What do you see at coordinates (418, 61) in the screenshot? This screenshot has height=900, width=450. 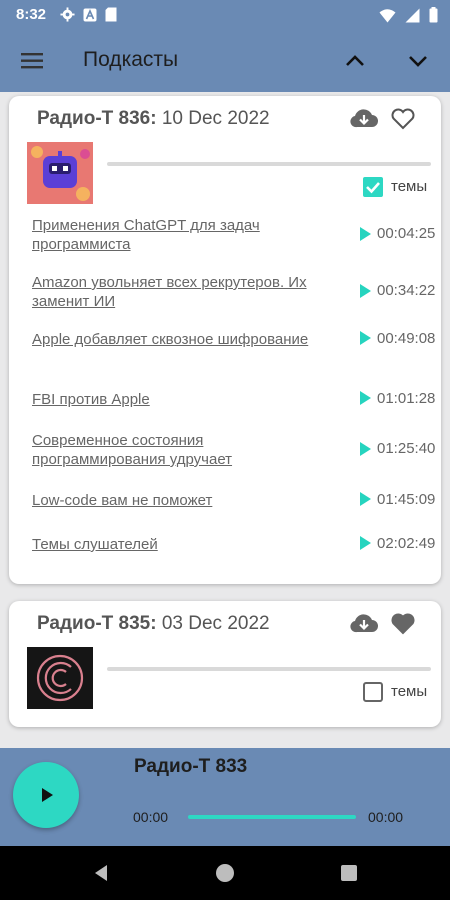 I see `chevron-down-icon` at bounding box center [418, 61].